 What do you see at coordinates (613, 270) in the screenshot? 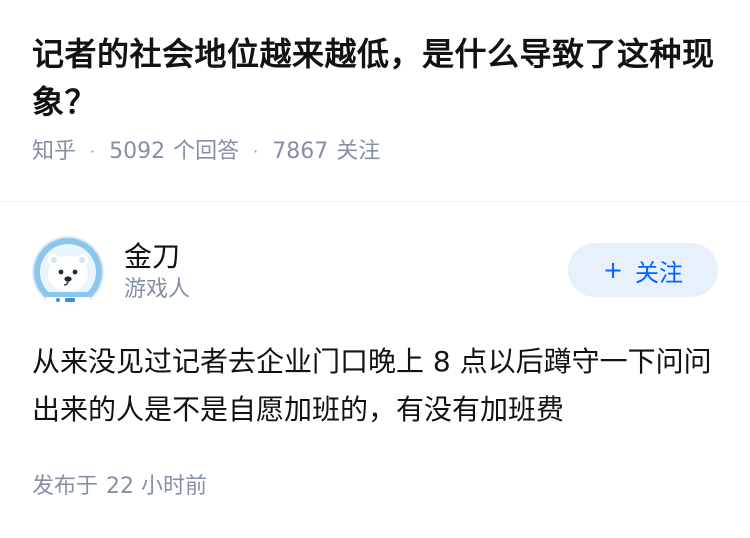
I see `plus-icon: +` at bounding box center [613, 270].